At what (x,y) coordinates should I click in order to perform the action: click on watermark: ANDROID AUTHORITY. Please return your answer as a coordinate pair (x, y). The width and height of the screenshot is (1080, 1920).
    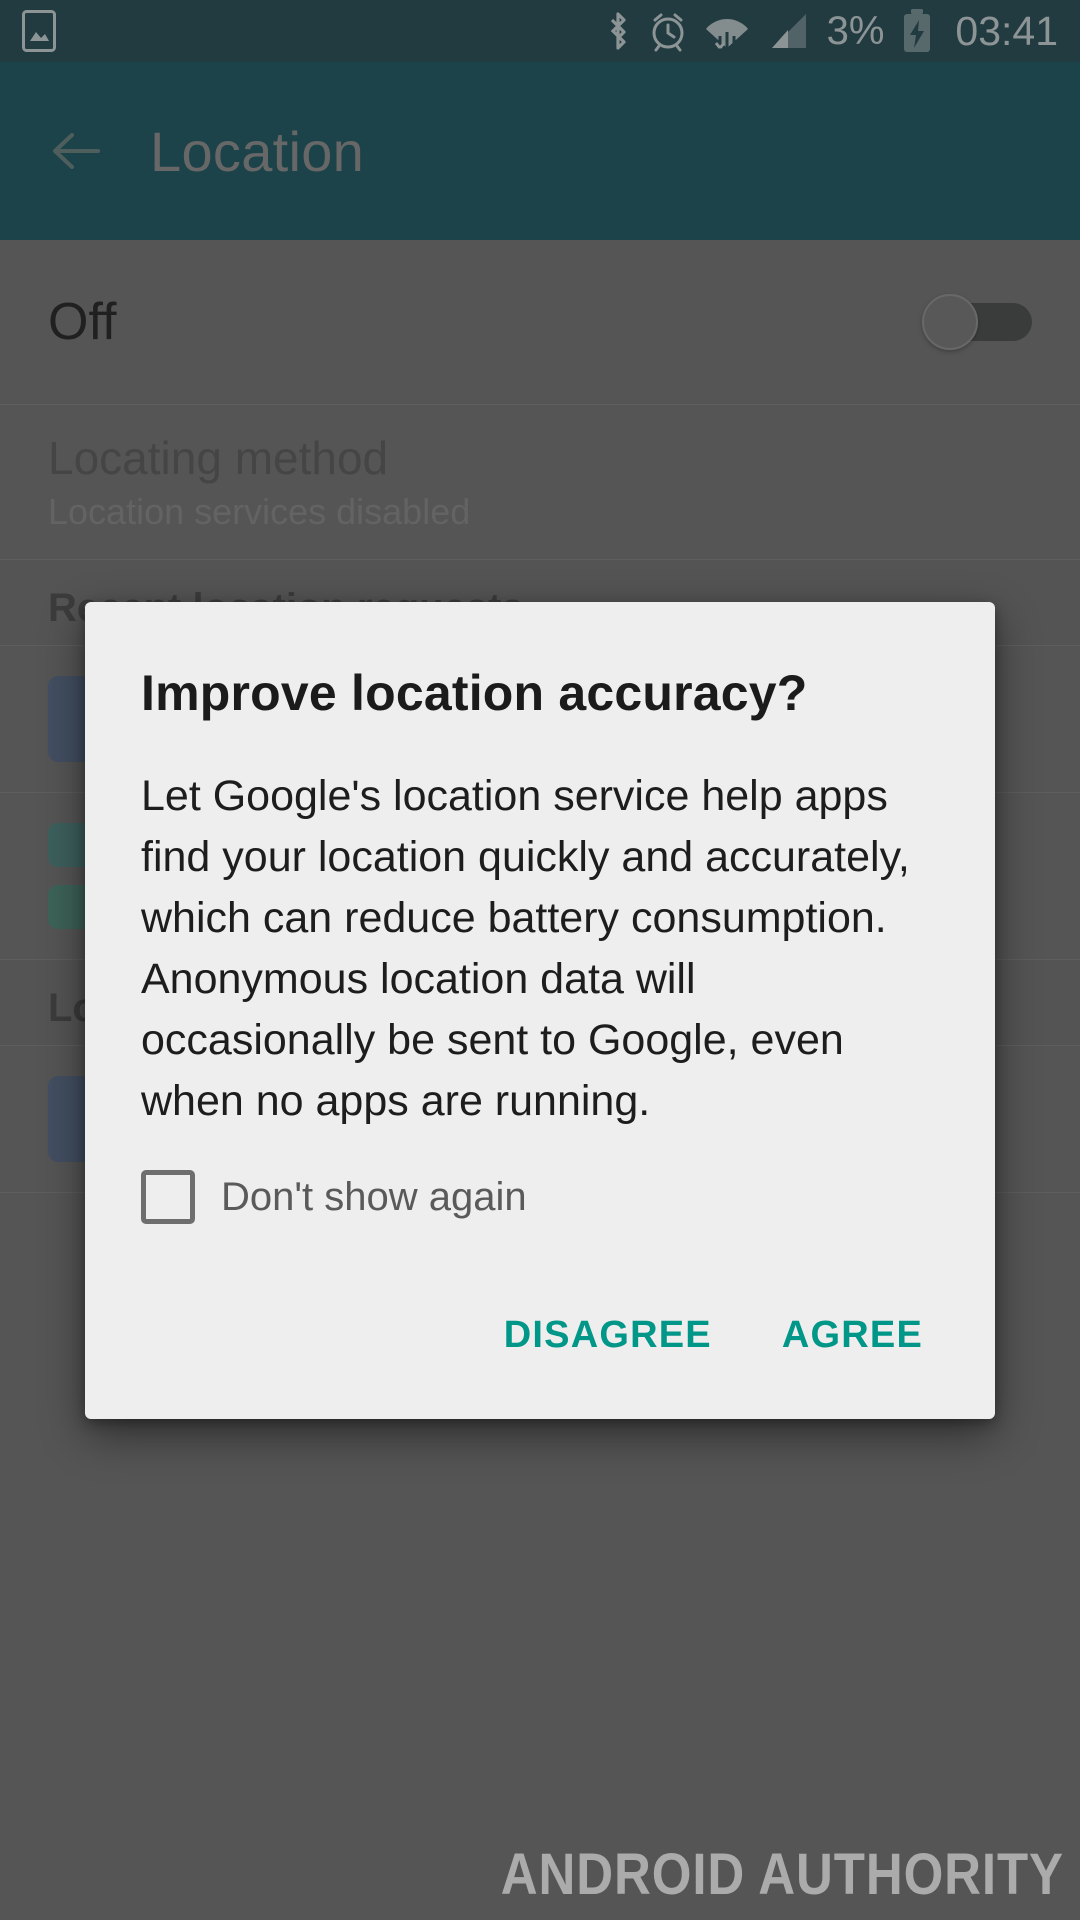
    Looking at the image, I should click on (782, 1874).